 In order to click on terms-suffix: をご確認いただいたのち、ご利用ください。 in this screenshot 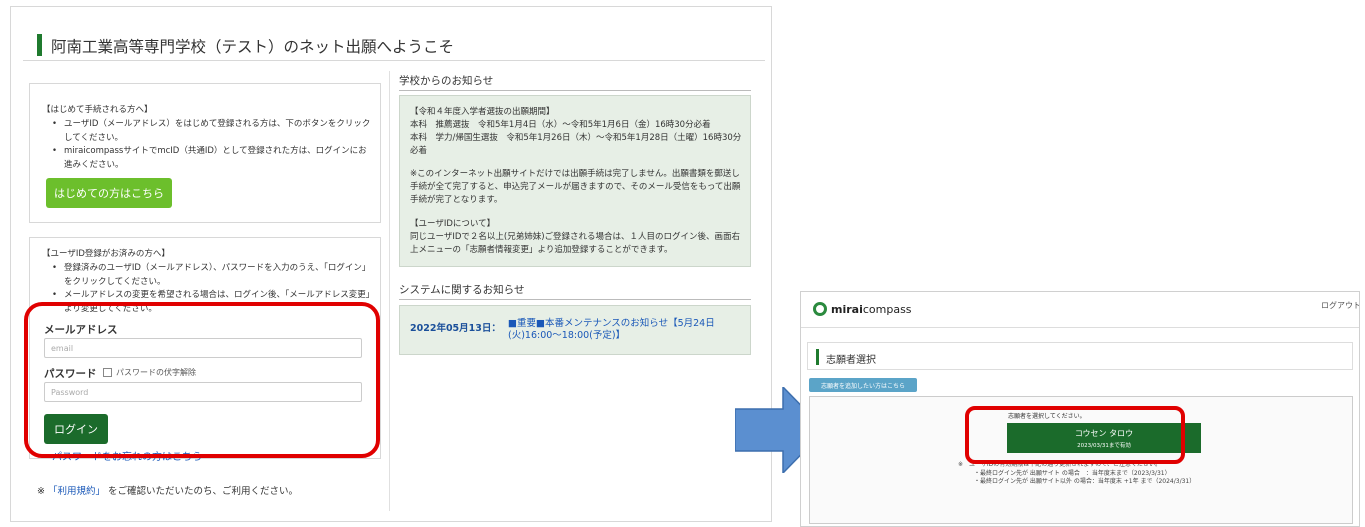, I will do `click(203, 491)`.